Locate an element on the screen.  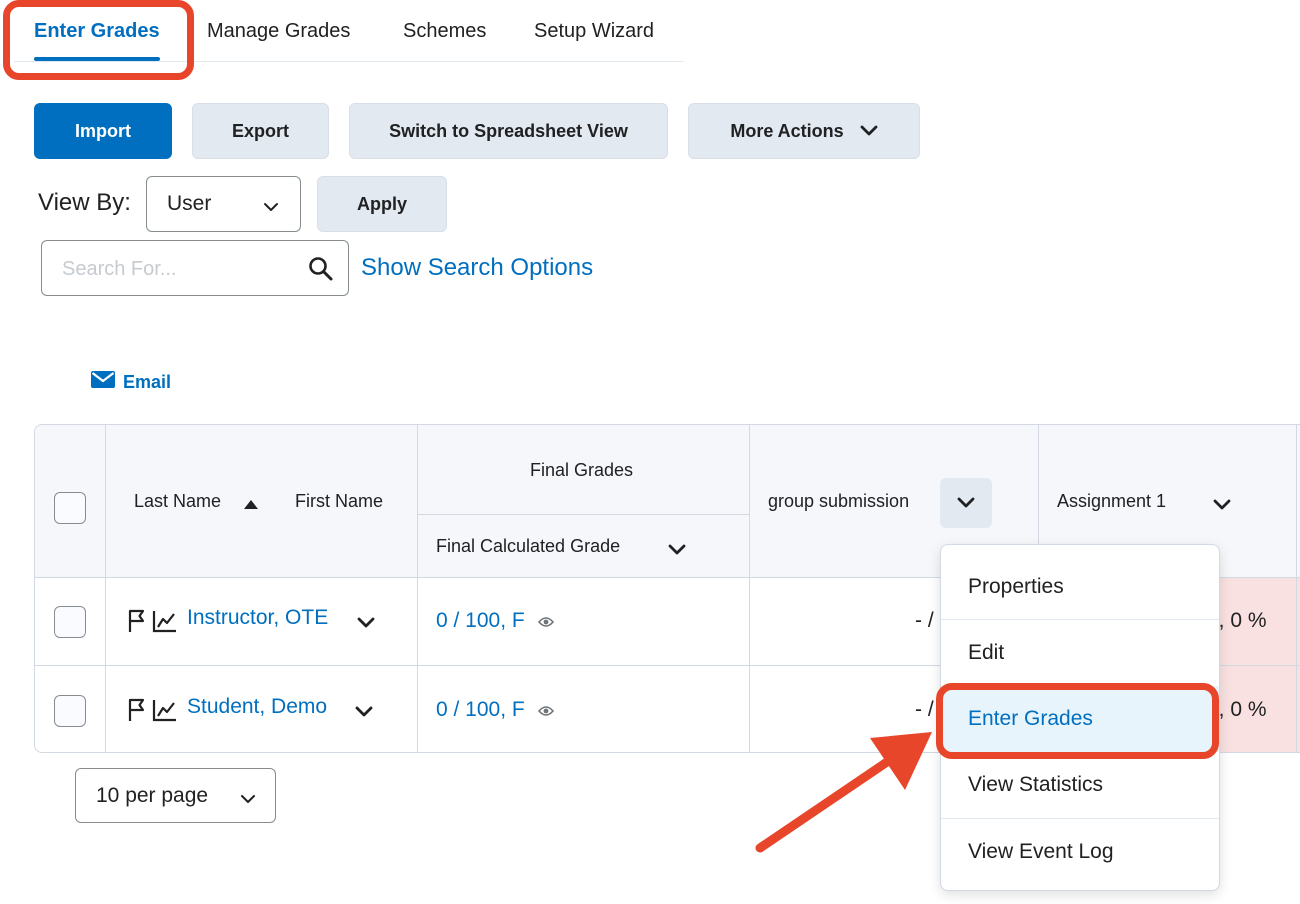
view-by-select: User is located at coordinates (223, 204).